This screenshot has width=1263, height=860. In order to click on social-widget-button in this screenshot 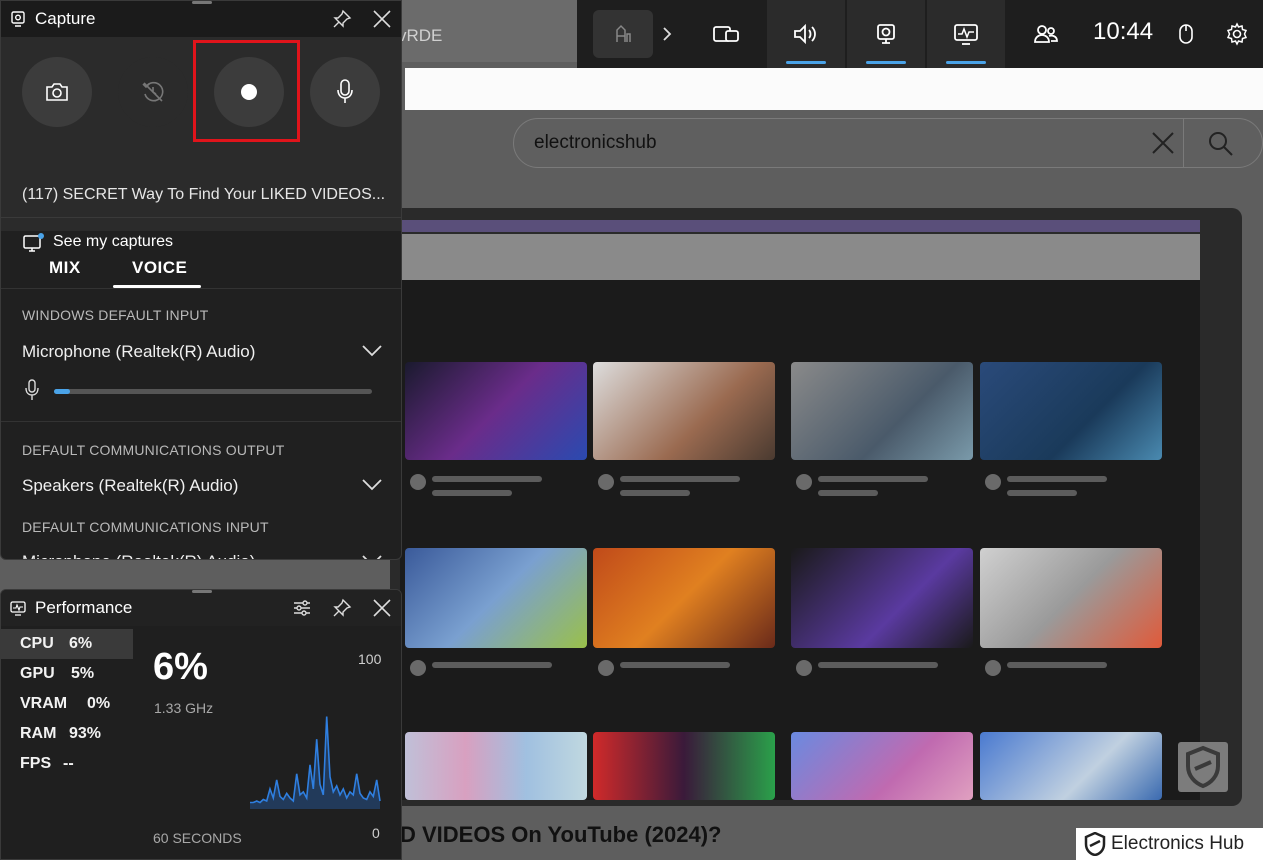, I will do `click(1046, 34)`.